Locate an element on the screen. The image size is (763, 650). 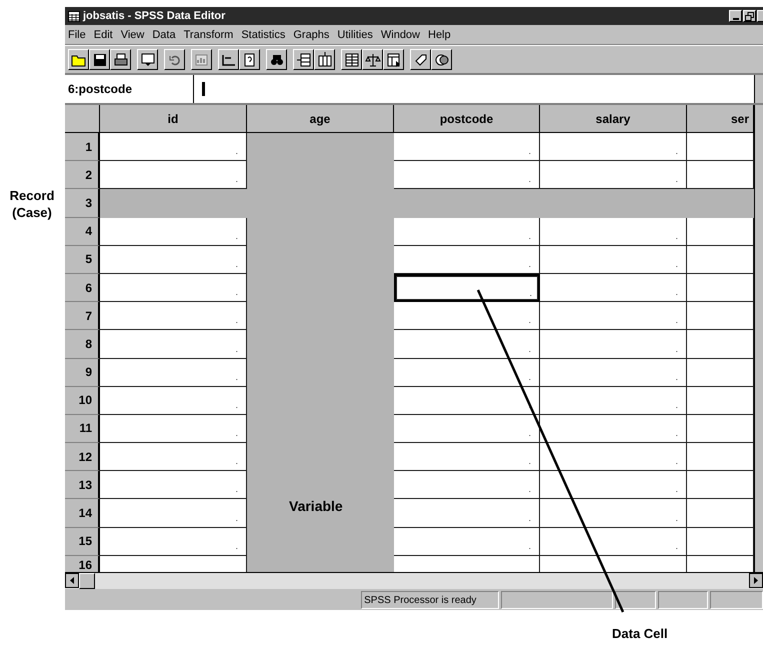
menu-item: View is located at coordinates (132, 34).